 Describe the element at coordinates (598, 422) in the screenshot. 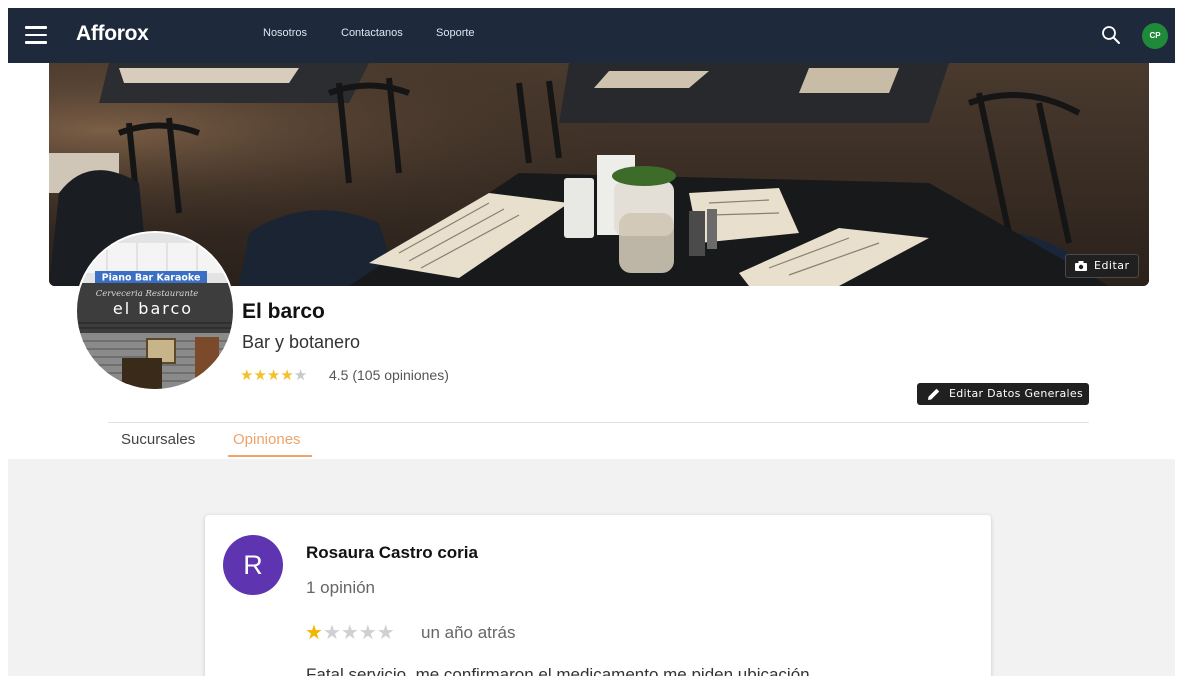

I see `tabs-divider` at that location.